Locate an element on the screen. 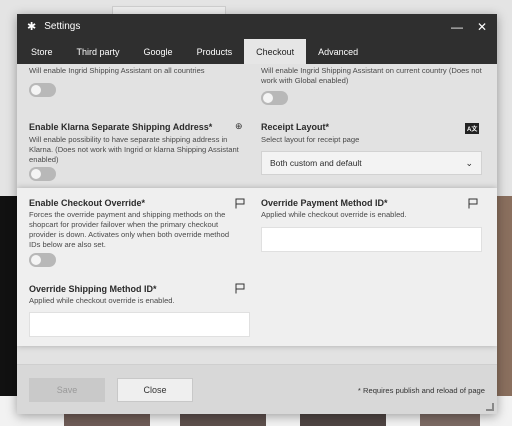 This screenshot has height=426, width=512. tab-checkout: Checkout is located at coordinates (275, 51).